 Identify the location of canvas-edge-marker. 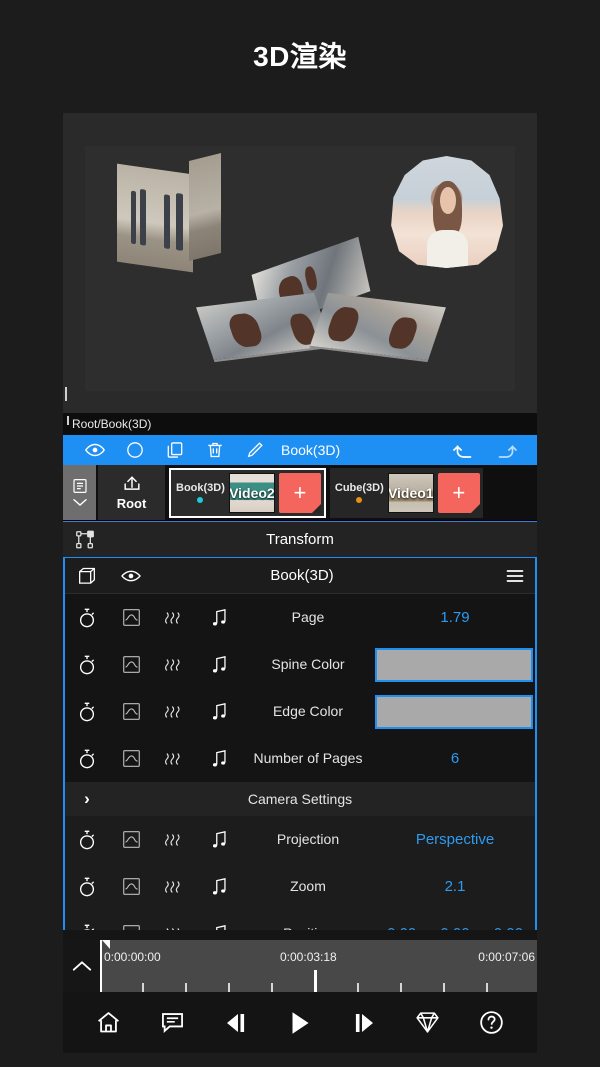
(66, 394).